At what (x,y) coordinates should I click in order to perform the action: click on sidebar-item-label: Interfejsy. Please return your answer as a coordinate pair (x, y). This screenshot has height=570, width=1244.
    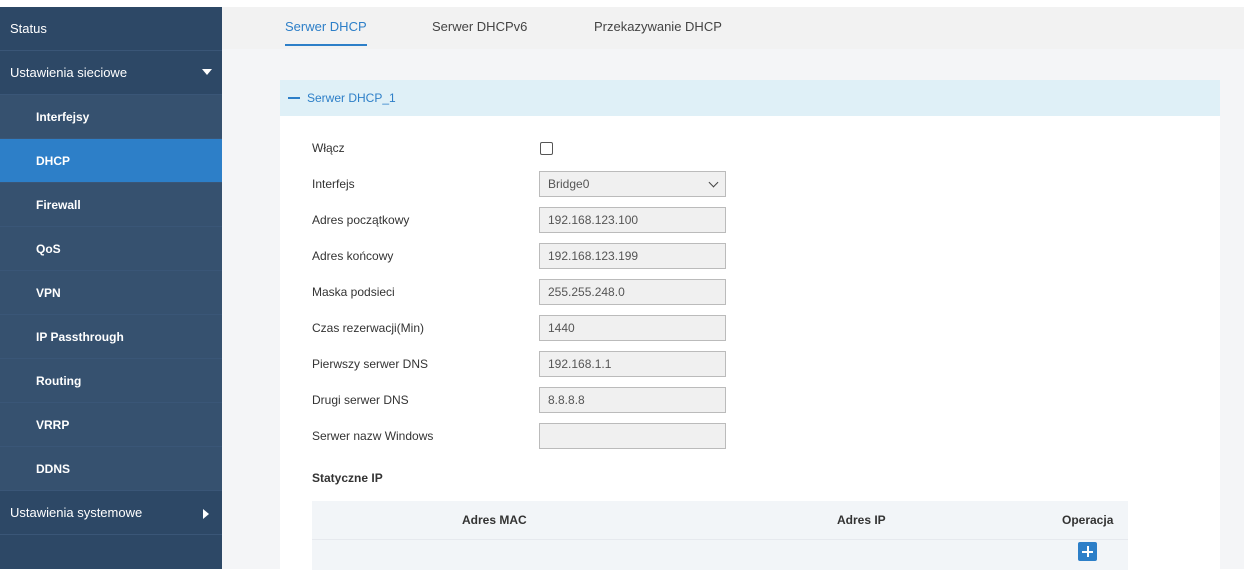
    Looking at the image, I should click on (63, 116).